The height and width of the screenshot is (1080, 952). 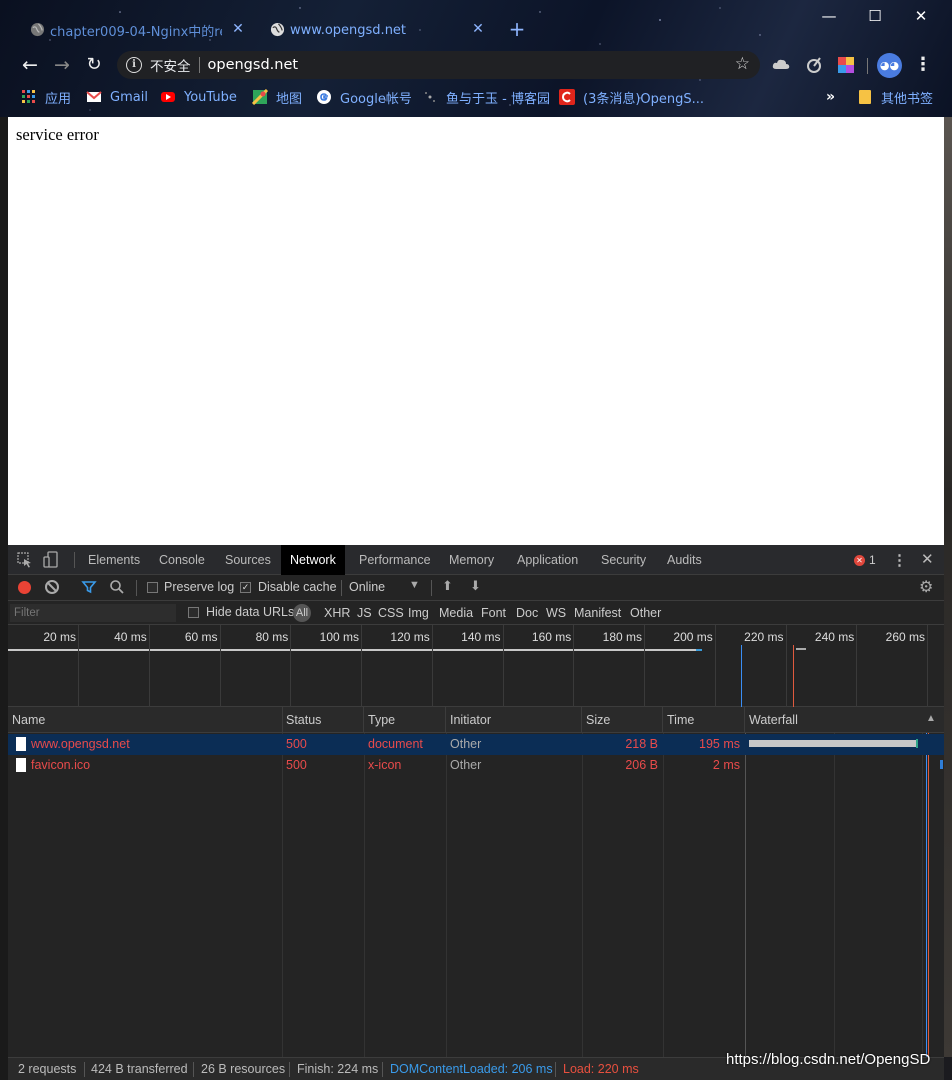 What do you see at coordinates (928, 895) in the screenshot?
I see `waterfall-load-line` at bounding box center [928, 895].